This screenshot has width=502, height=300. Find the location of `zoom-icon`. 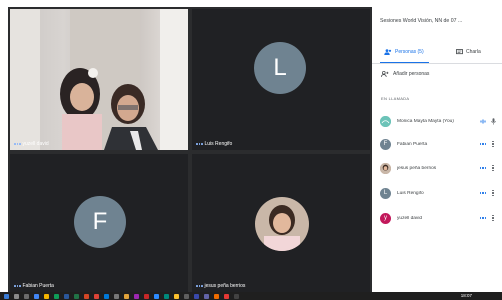

zoom-icon is located at coordinates (156, 296).